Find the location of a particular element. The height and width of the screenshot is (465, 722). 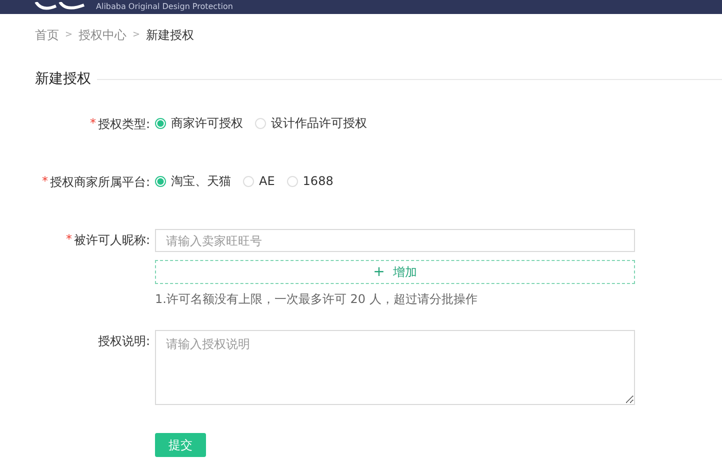

field-label: 授权说明: is located at coordinates (124, 341).